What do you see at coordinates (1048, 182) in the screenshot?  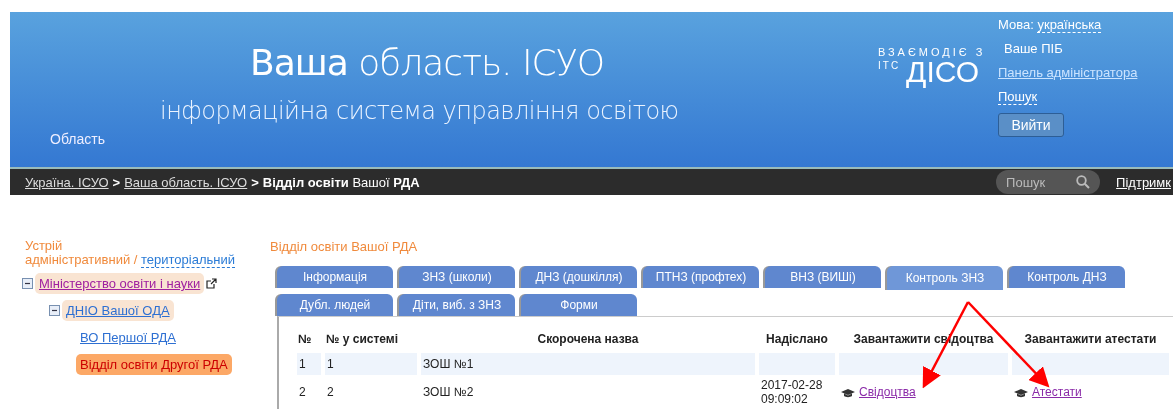 I see `search-field: Пошук` at bounding box center [1048, 182].